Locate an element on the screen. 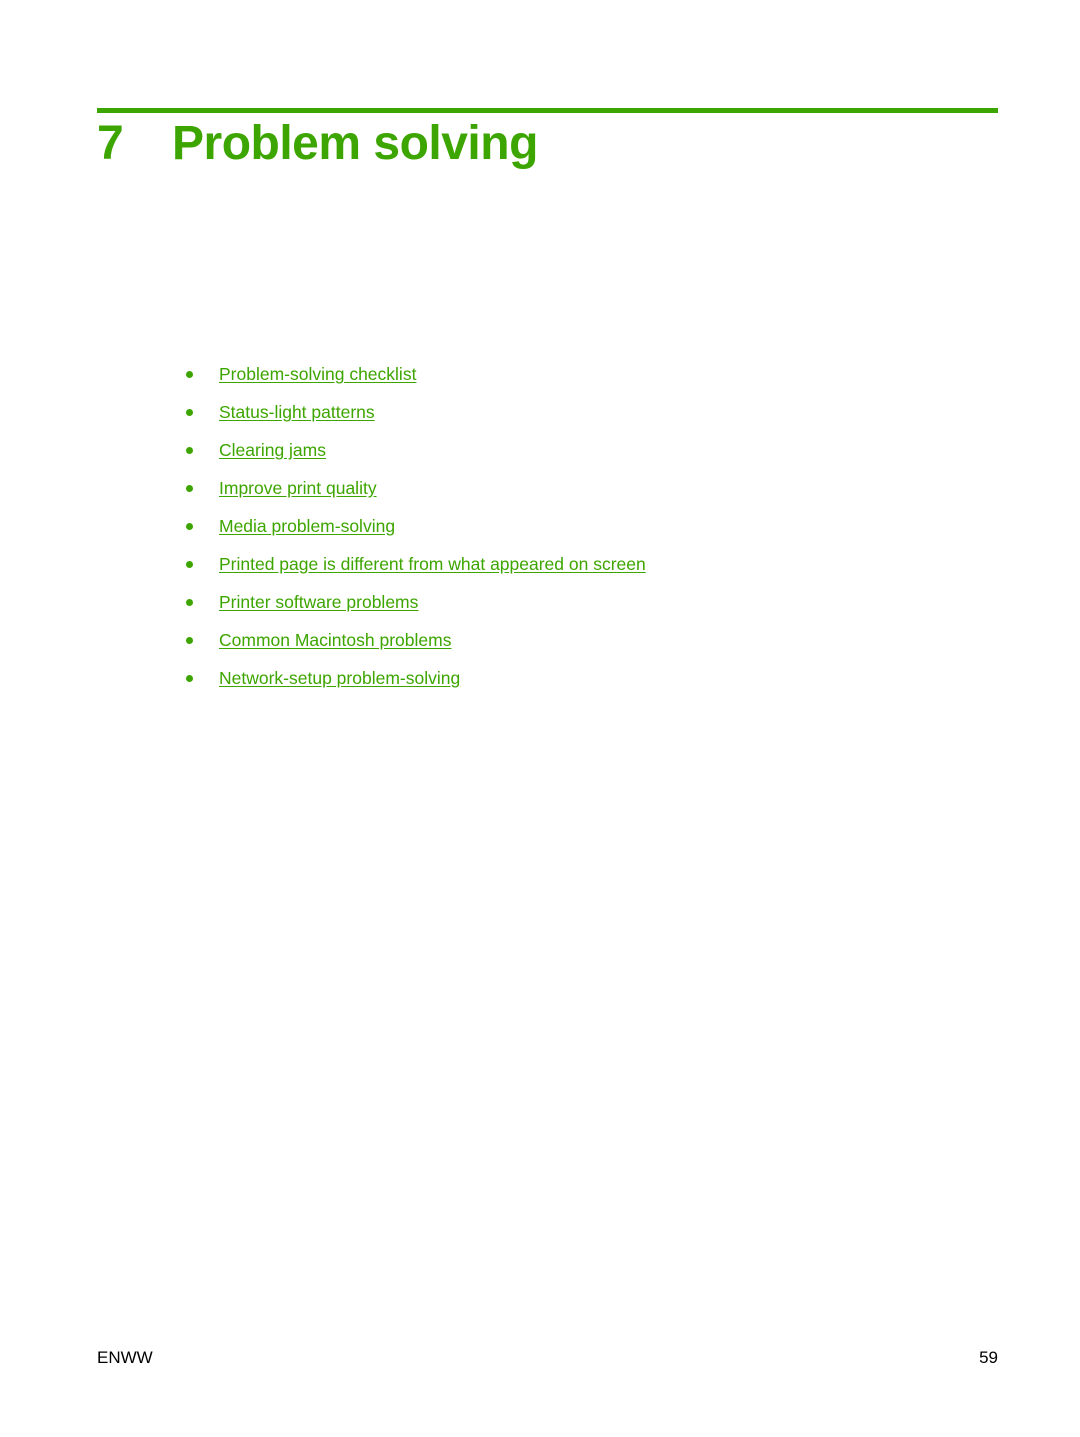 The height and width of the screenshot is (1437, 1080). list-item: Improve print quality is located at coordinates (586, 497).